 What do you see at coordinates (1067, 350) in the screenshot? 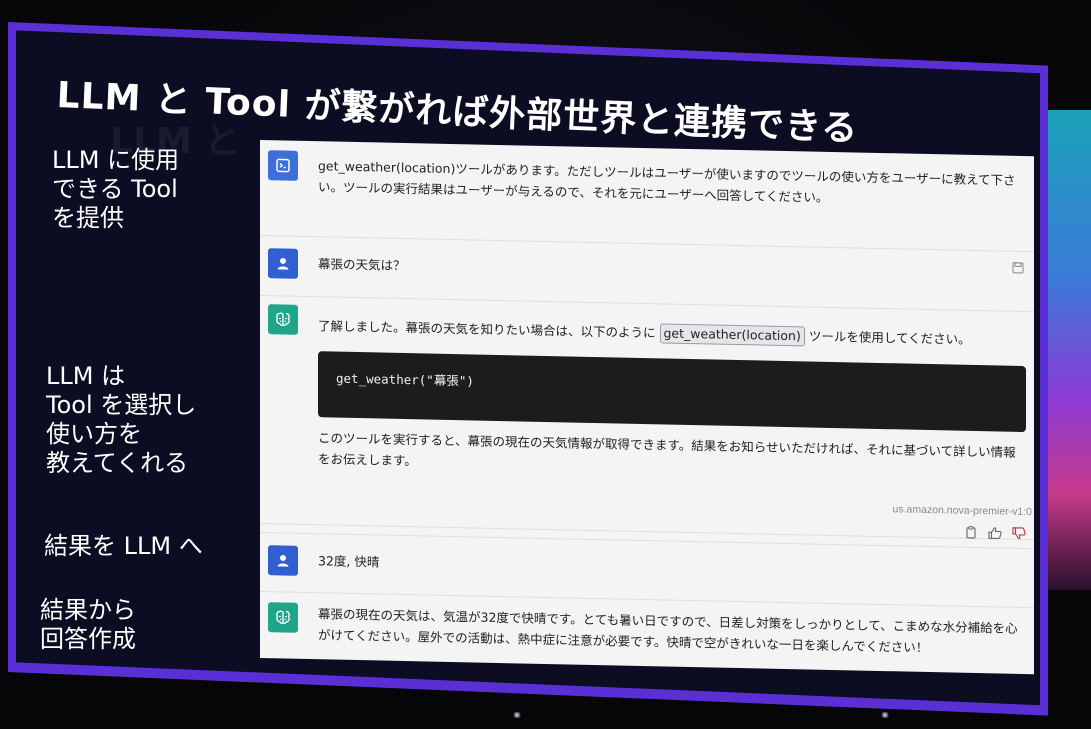
I see `side-screen-glow` at bounding box center [1067, 350].